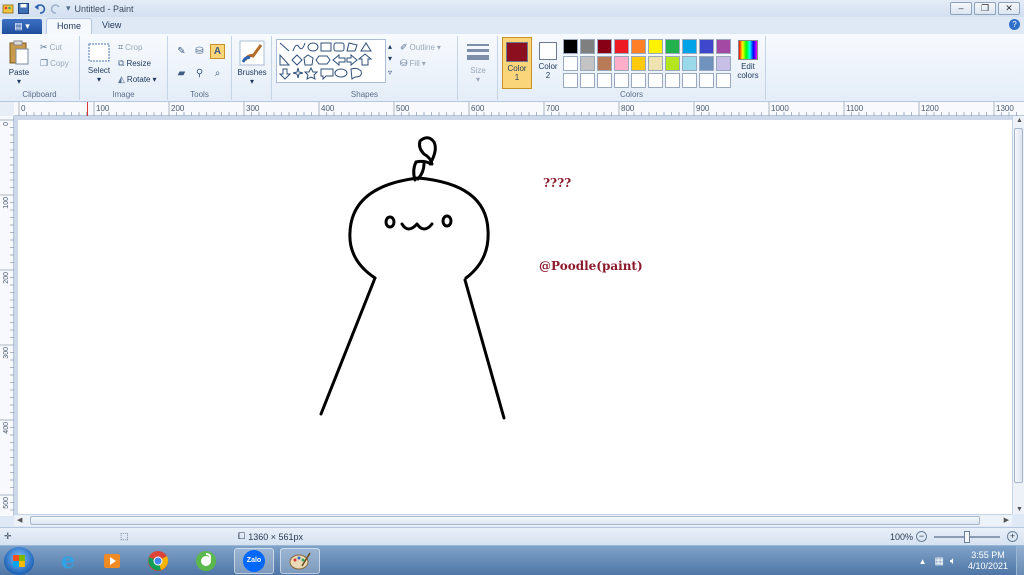  I want to click on paint-taskbar-app, so click(300, 561).